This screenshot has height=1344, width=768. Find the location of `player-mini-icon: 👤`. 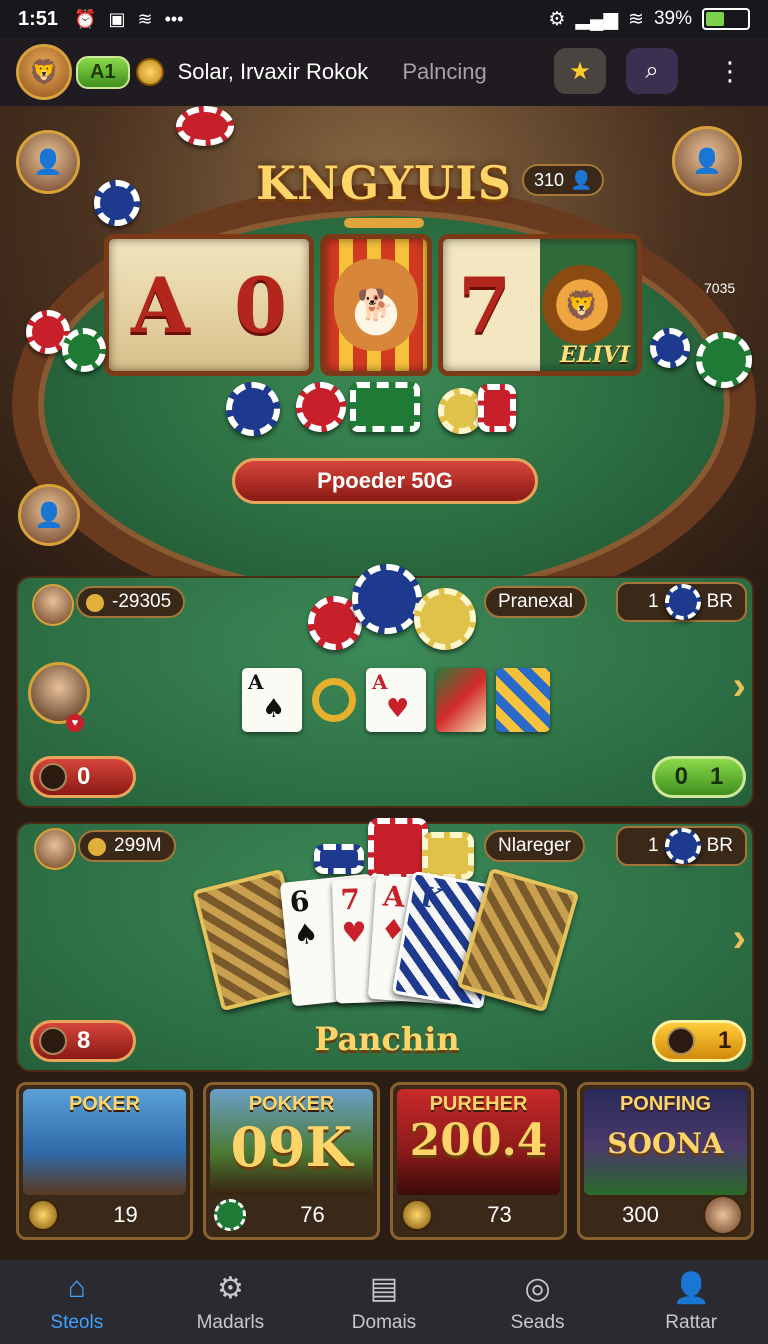

player-mini-icon: 👤 is located at coordinates (581, 179).